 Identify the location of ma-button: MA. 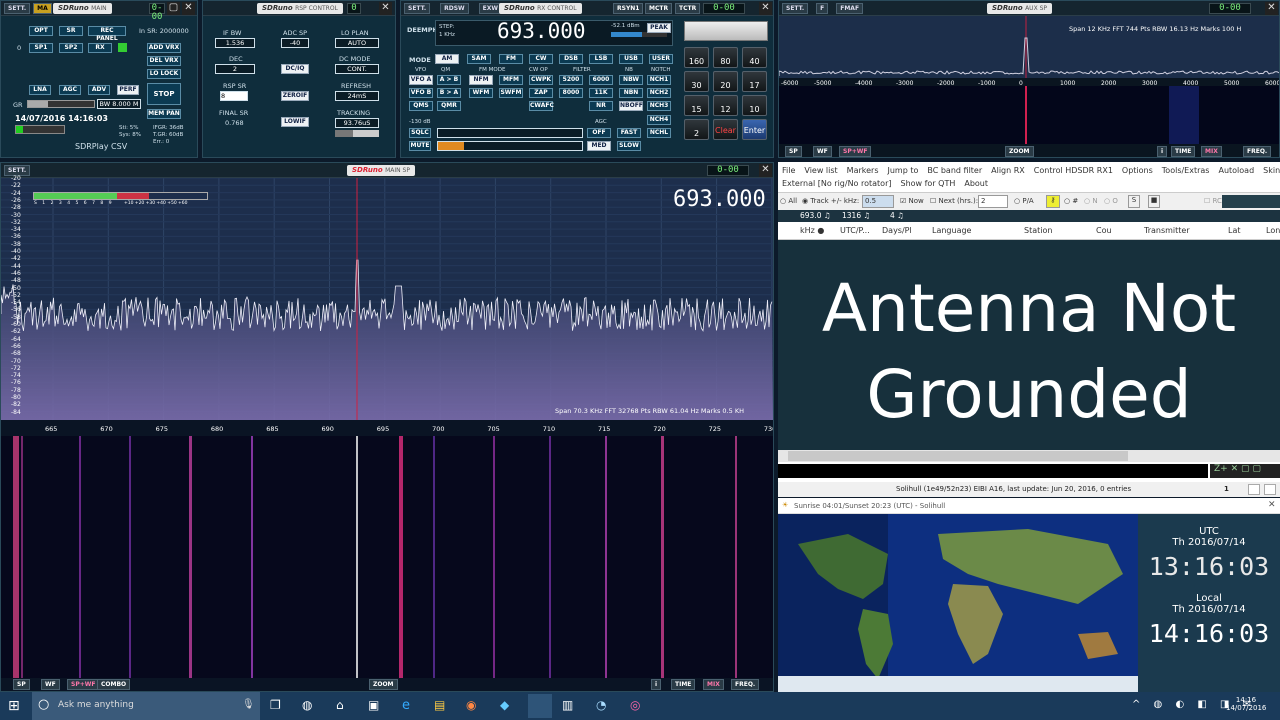
(42, 8).